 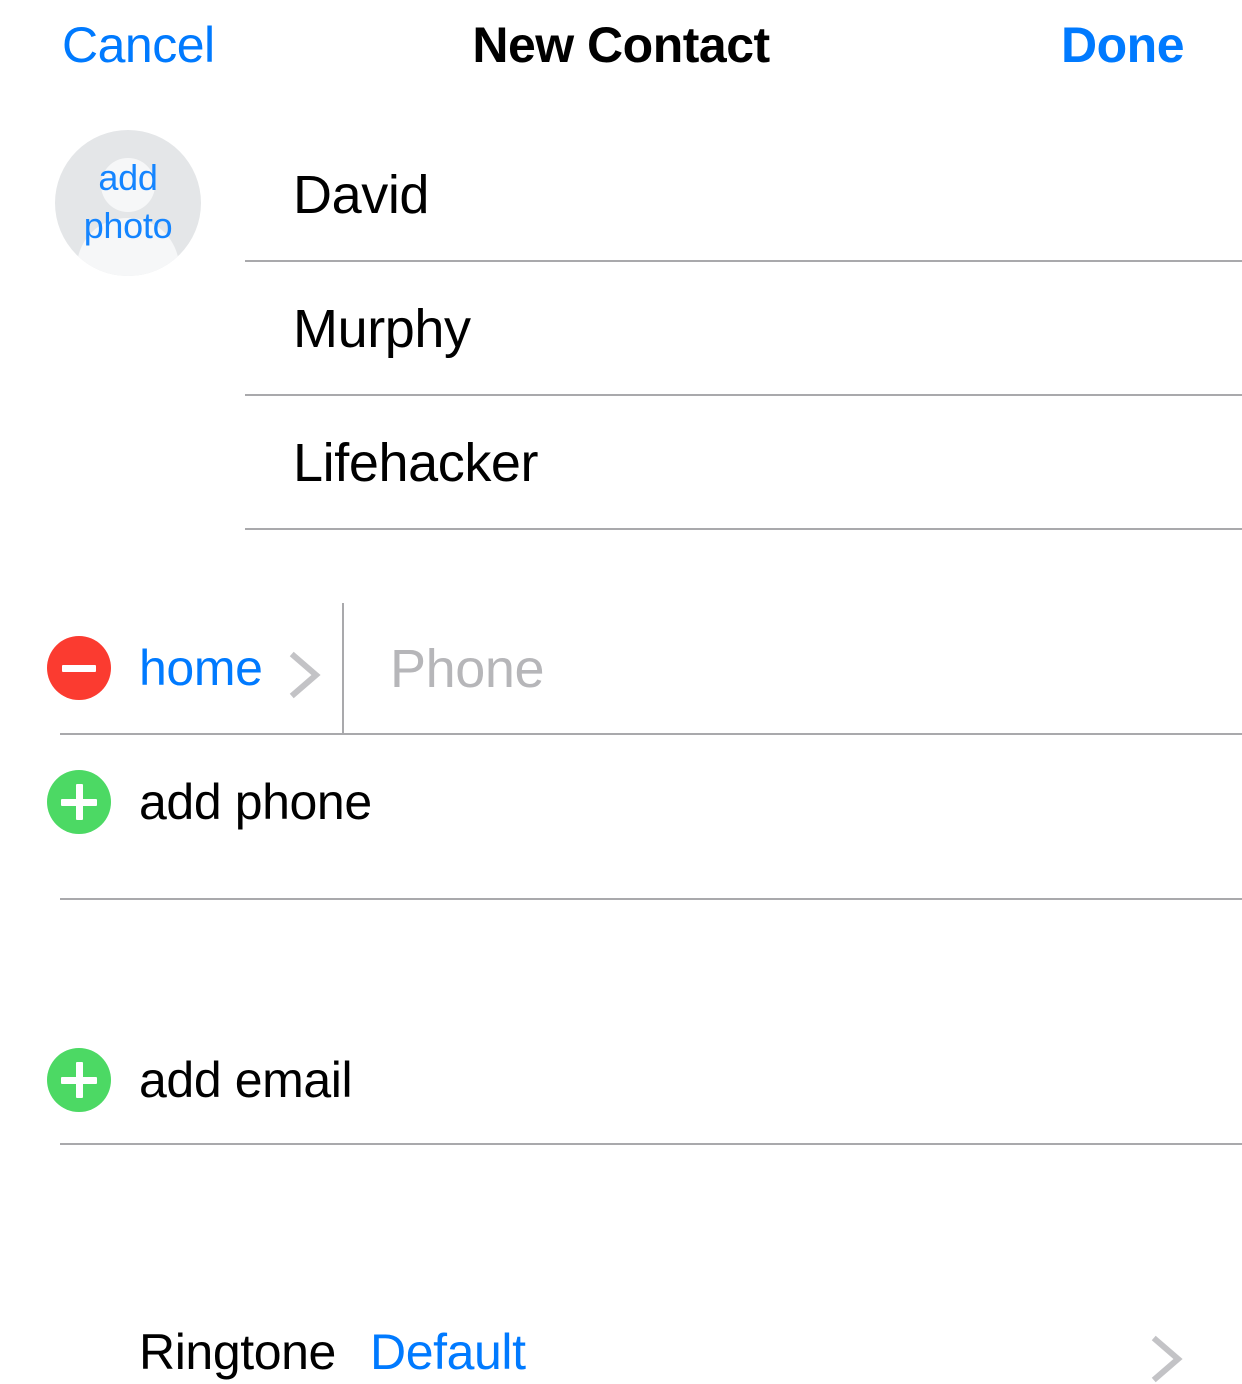 I want to click on ringtone-row: Ringtone Default, so click(x=621, y=1352).